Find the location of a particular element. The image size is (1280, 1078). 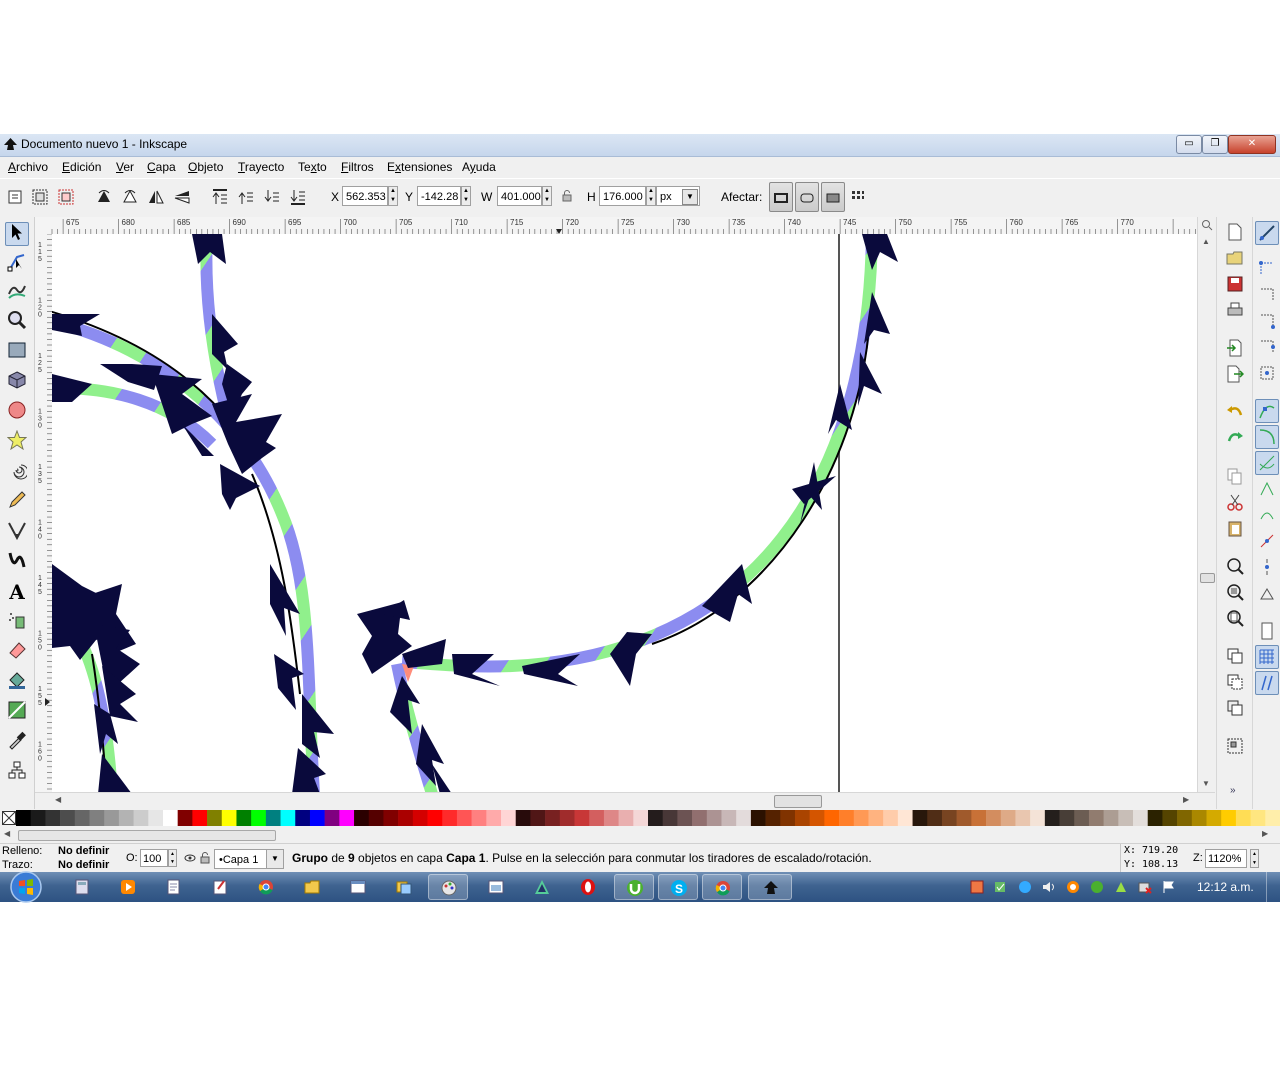

rotate-ccw-icon is located at coordinates (104, 197).